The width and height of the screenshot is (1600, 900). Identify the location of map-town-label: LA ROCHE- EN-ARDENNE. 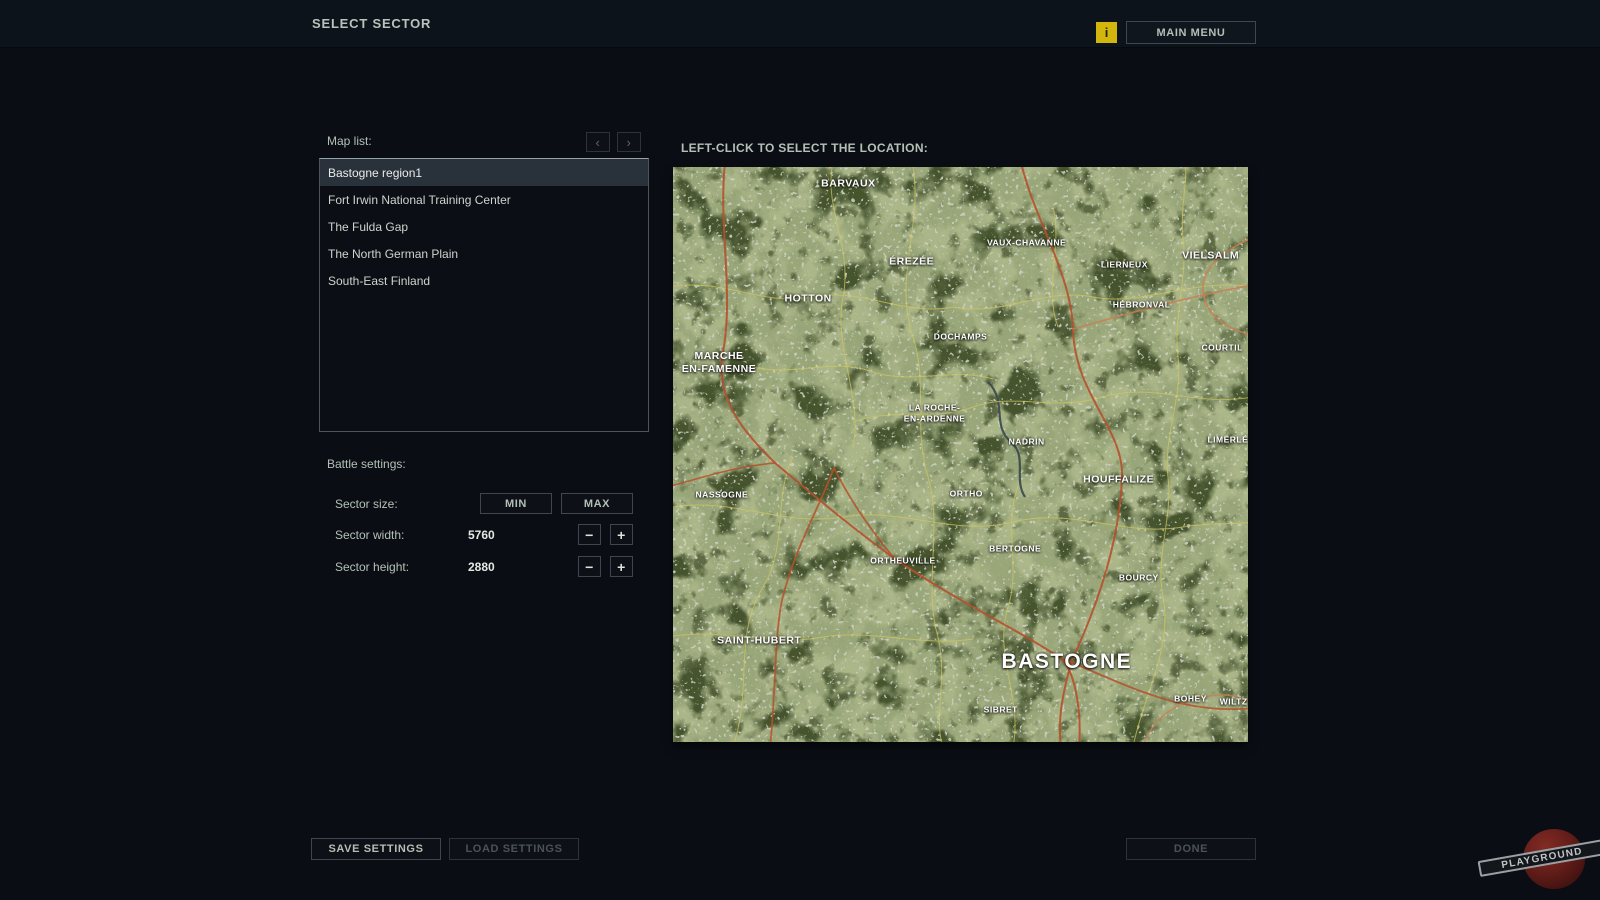
(934, 413).